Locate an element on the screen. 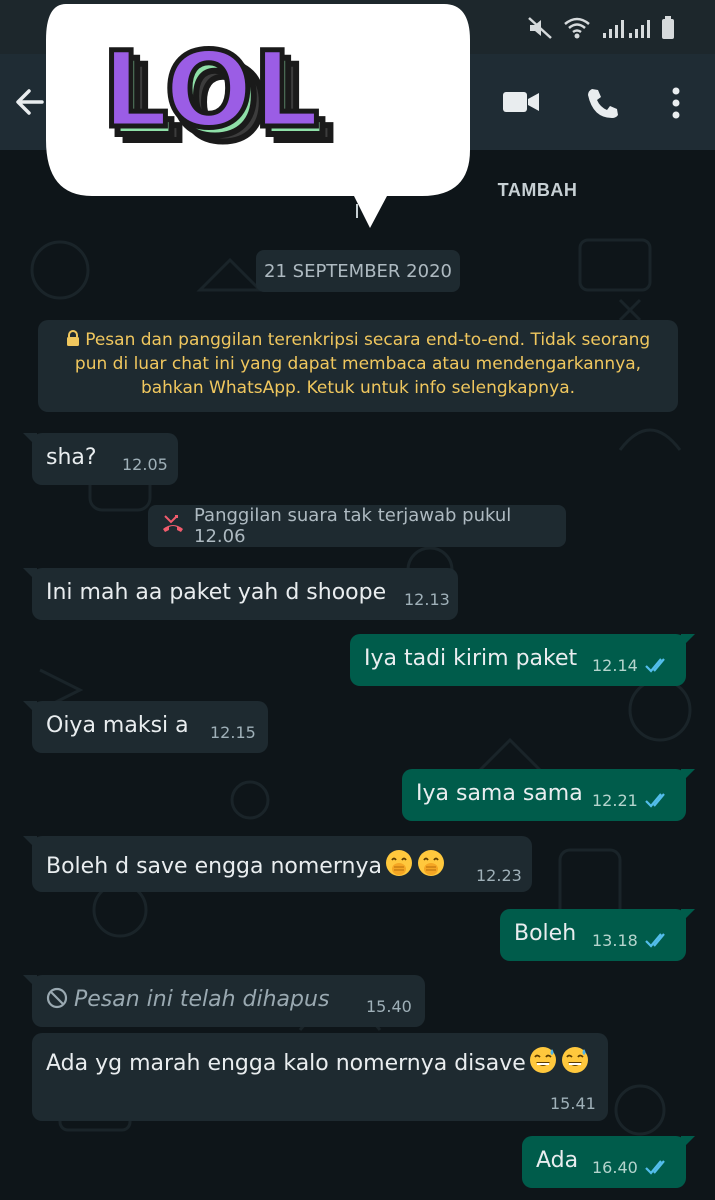  message-bubble: Oiya maksi a 12.15 is located at coordinates (145, 727).